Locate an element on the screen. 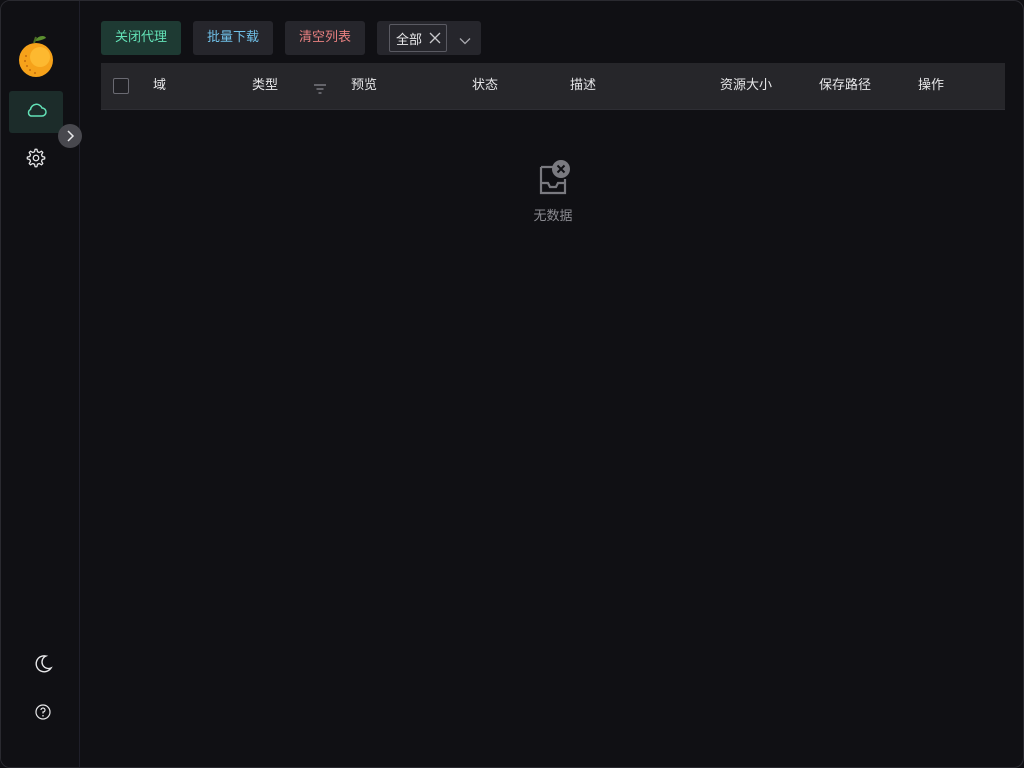  theme-toggle-button is located at coordinates (43, 666).